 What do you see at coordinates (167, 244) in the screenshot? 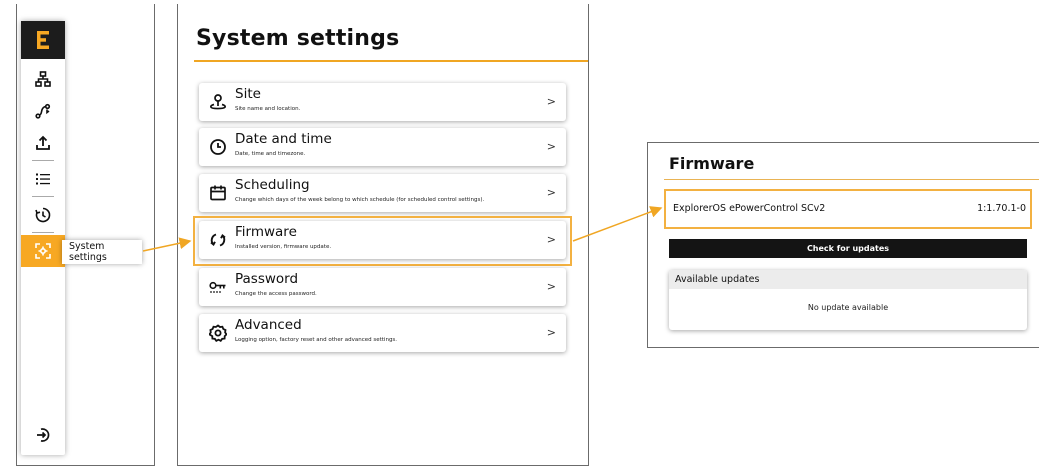
I see `tooltip-to-firmware-arrow` at bounding box center [167, 244].